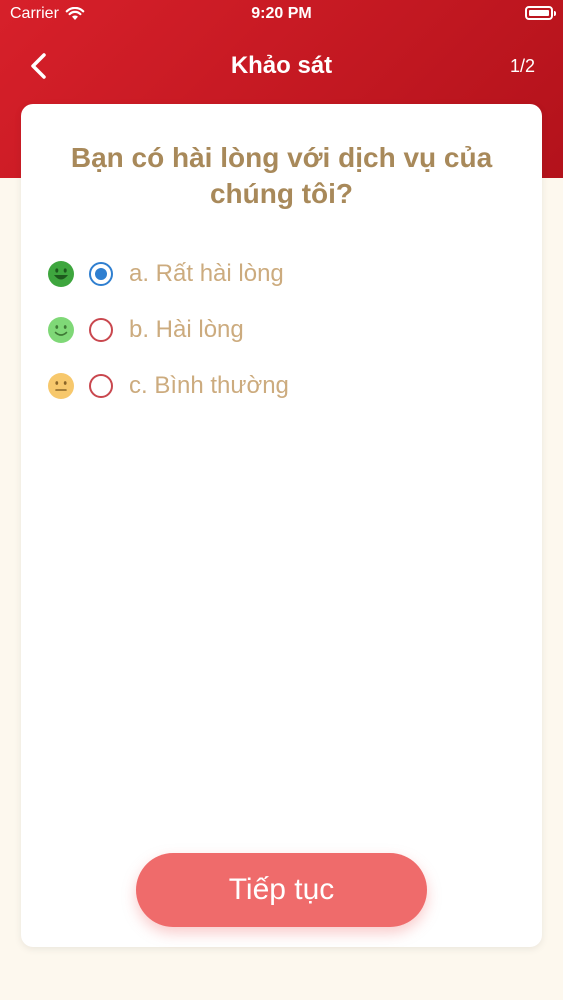 This screenshot has width=563, height=1000. Describe the element at coordinates (540, 13) in the screenshot. I see `battery-icon` at that location.